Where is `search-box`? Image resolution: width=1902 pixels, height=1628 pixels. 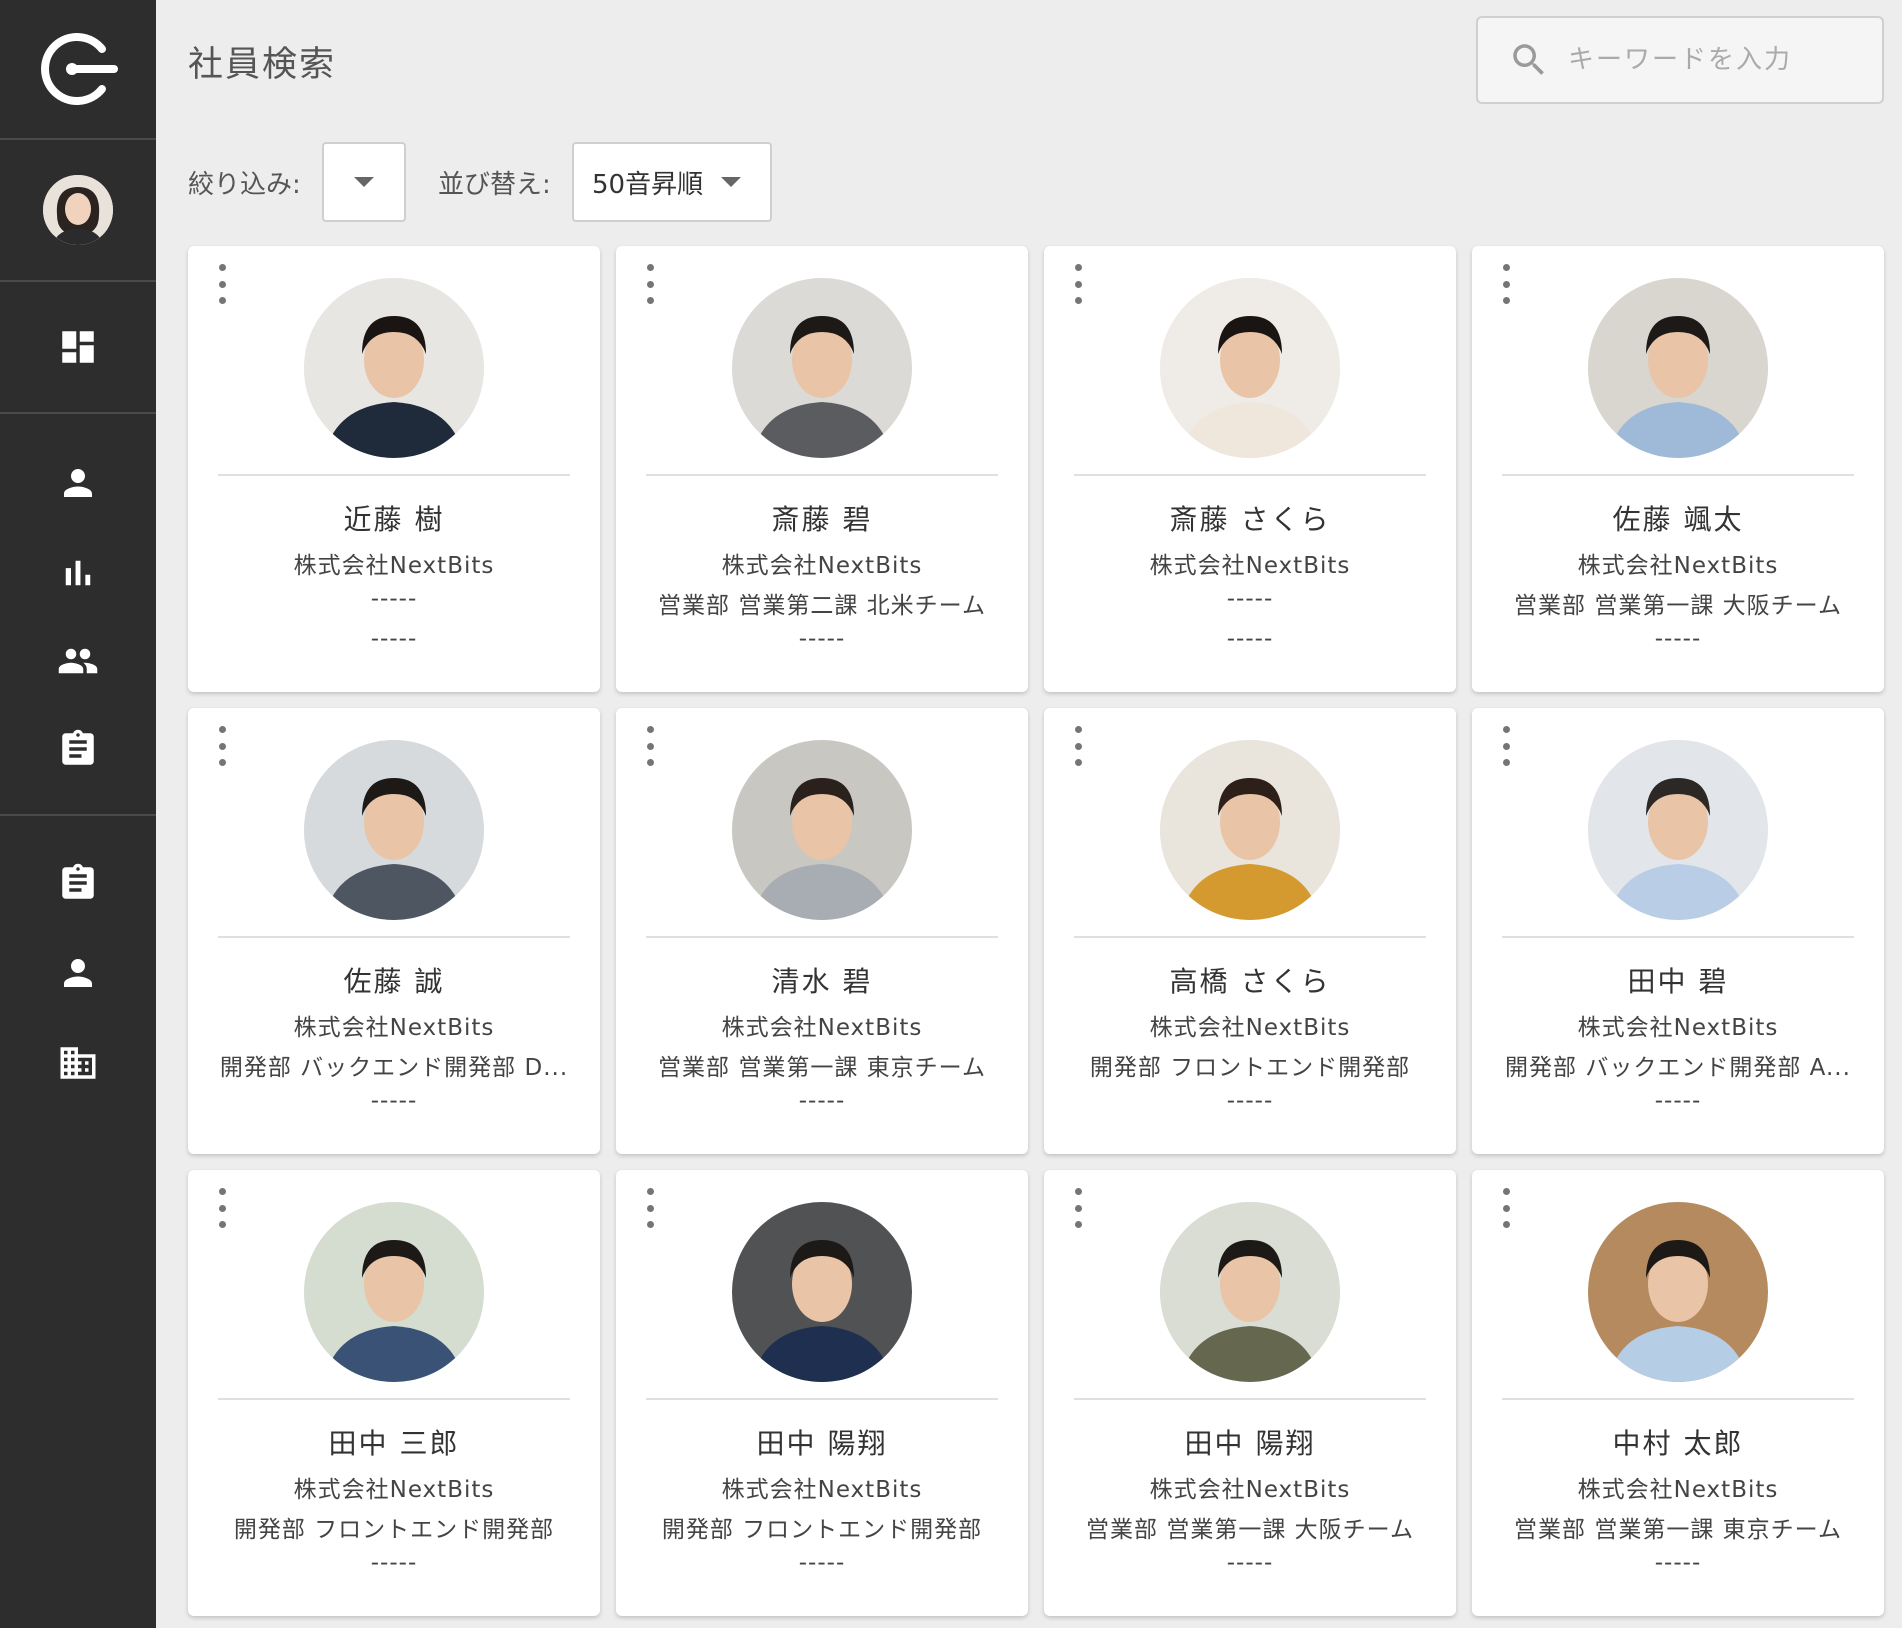
search-box is located at coordinates (1680, 60).